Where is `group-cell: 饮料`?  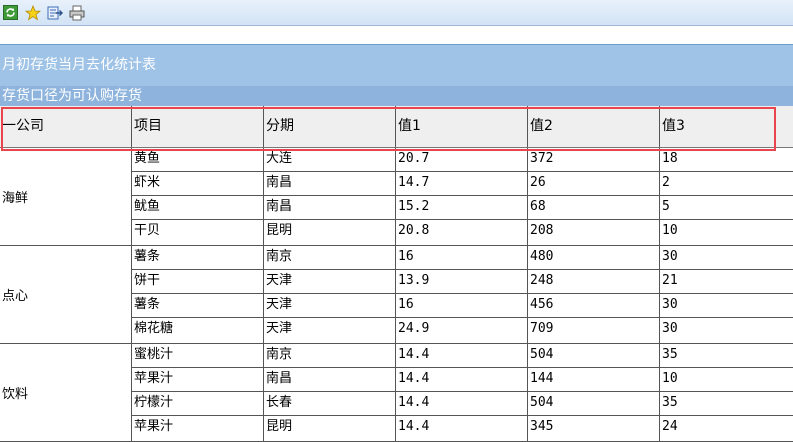 group-cell: 饮料 is located at coordinates (65, 393).